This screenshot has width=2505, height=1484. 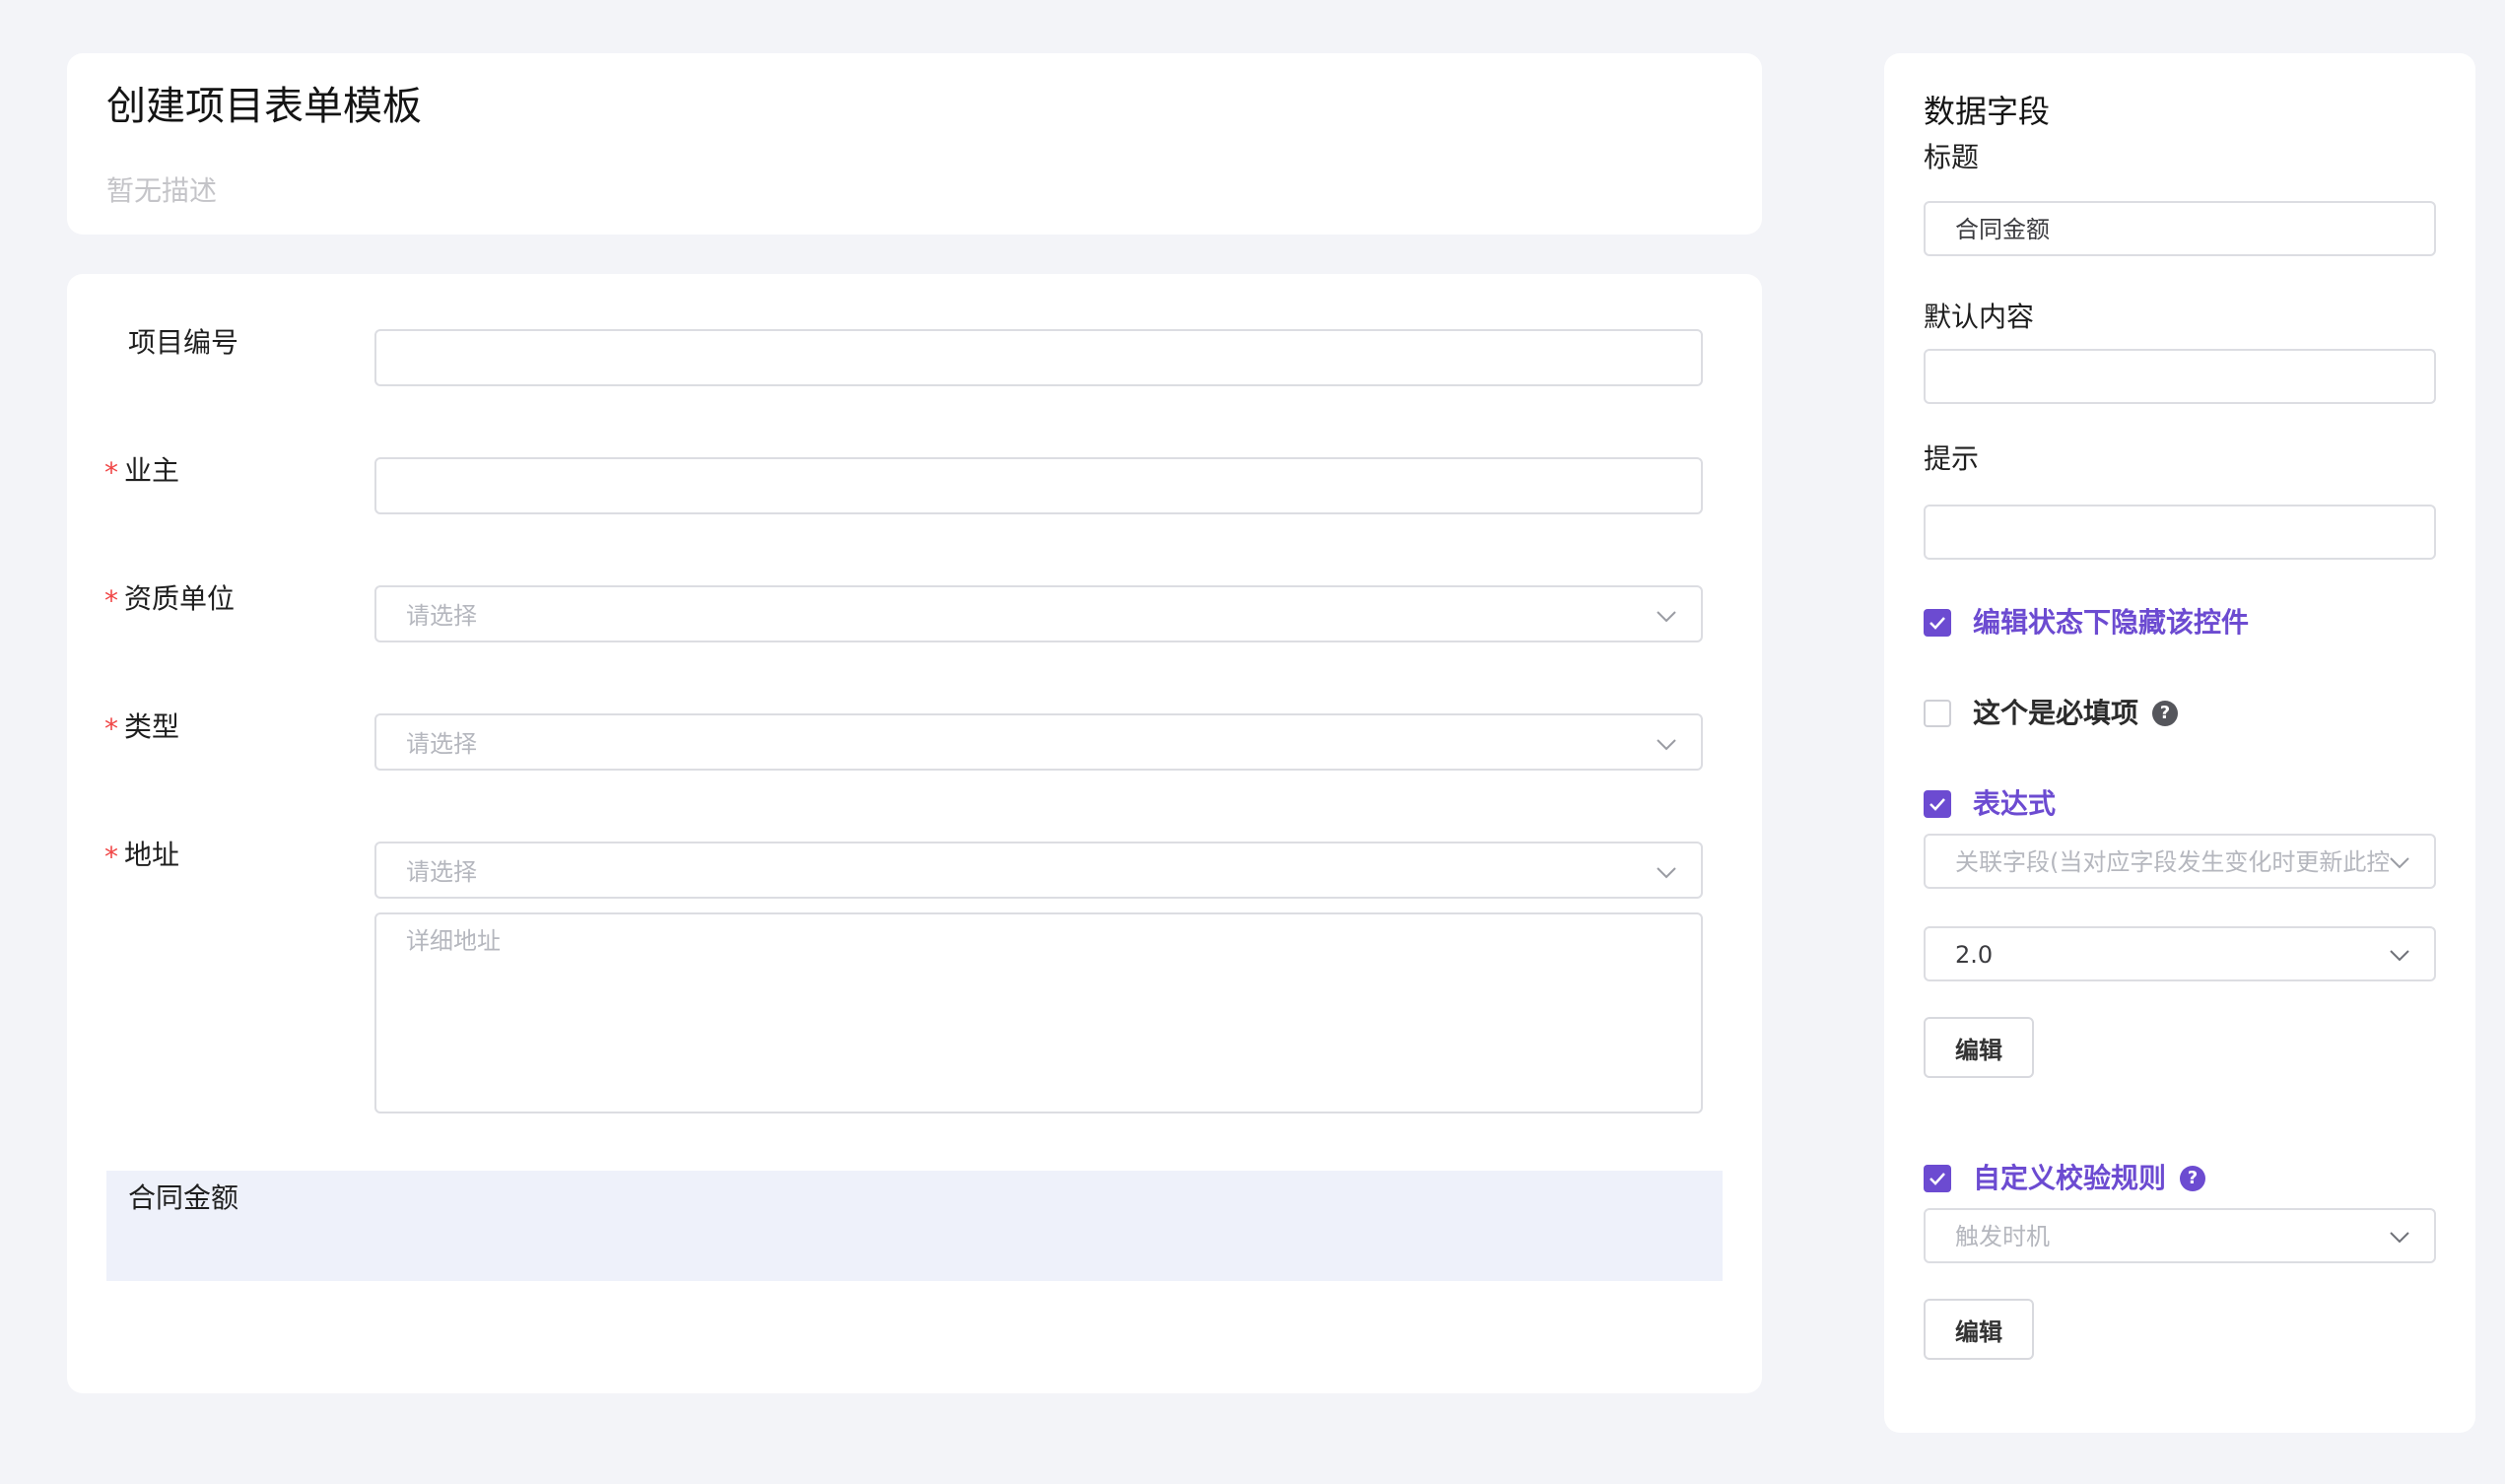 What do you see at coordinates (1987, 111) in the screenshot?
I see `panel-title: 数据字段` at bounding box center [1987, 111].